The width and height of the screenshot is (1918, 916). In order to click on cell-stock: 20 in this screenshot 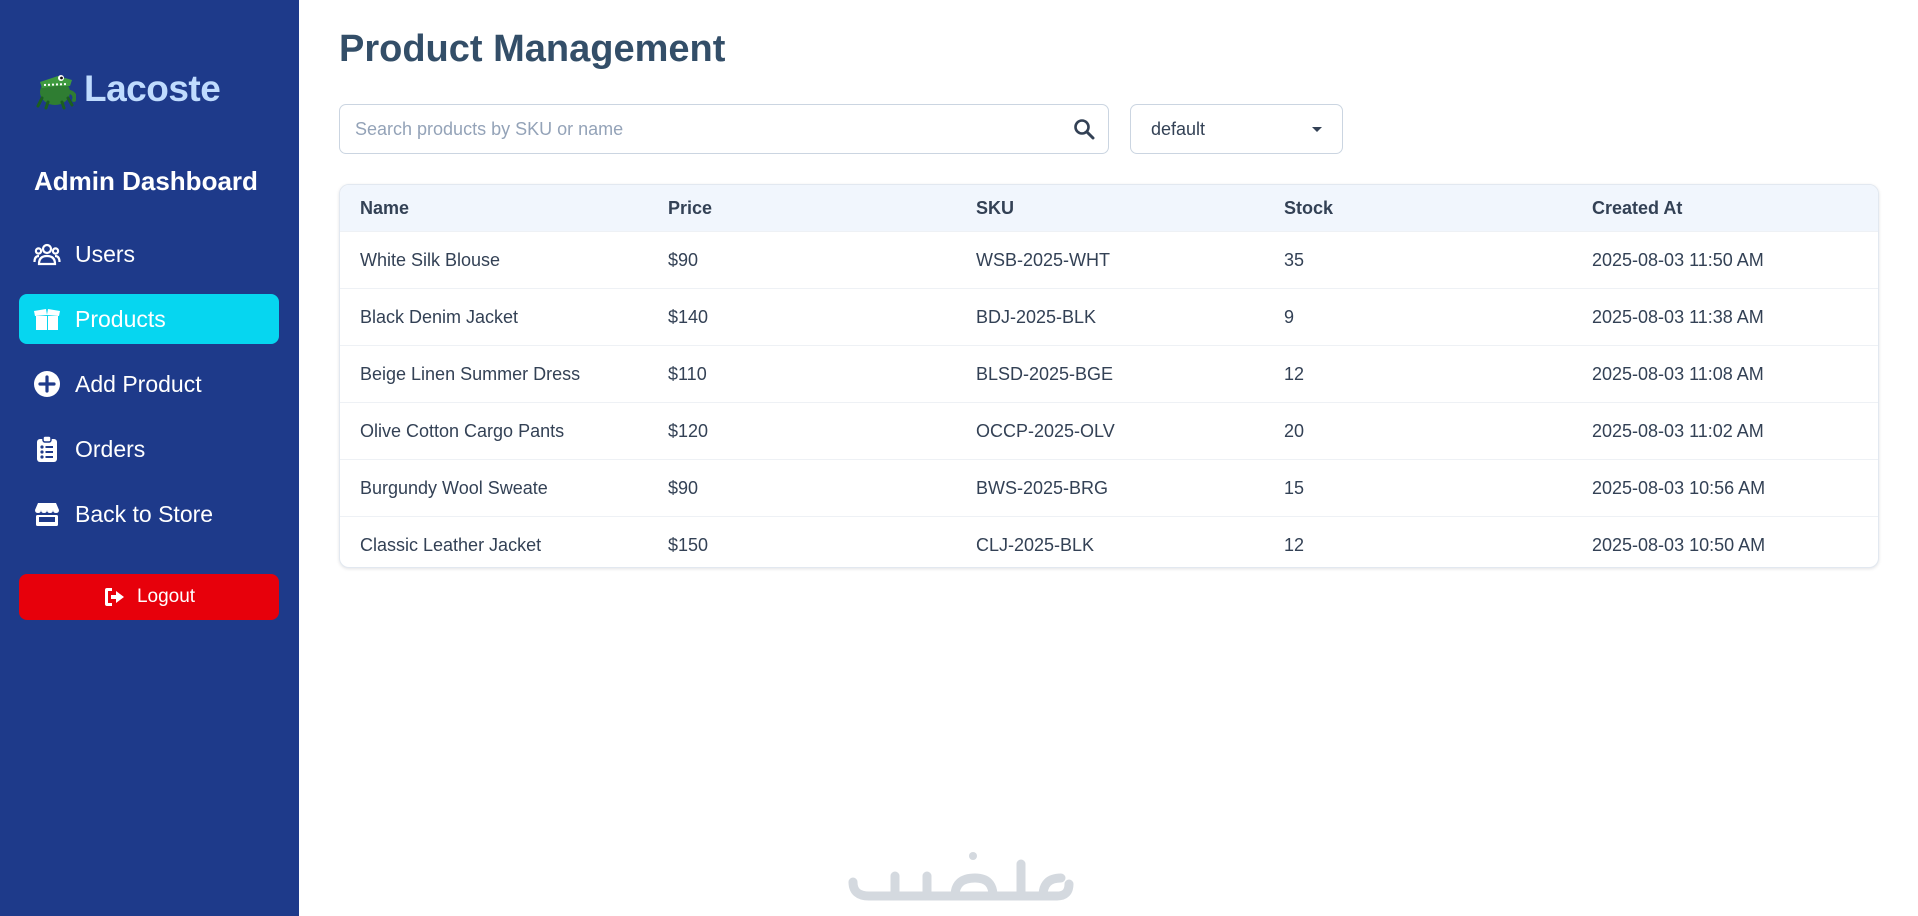, I will do `click(1418, 431)`.